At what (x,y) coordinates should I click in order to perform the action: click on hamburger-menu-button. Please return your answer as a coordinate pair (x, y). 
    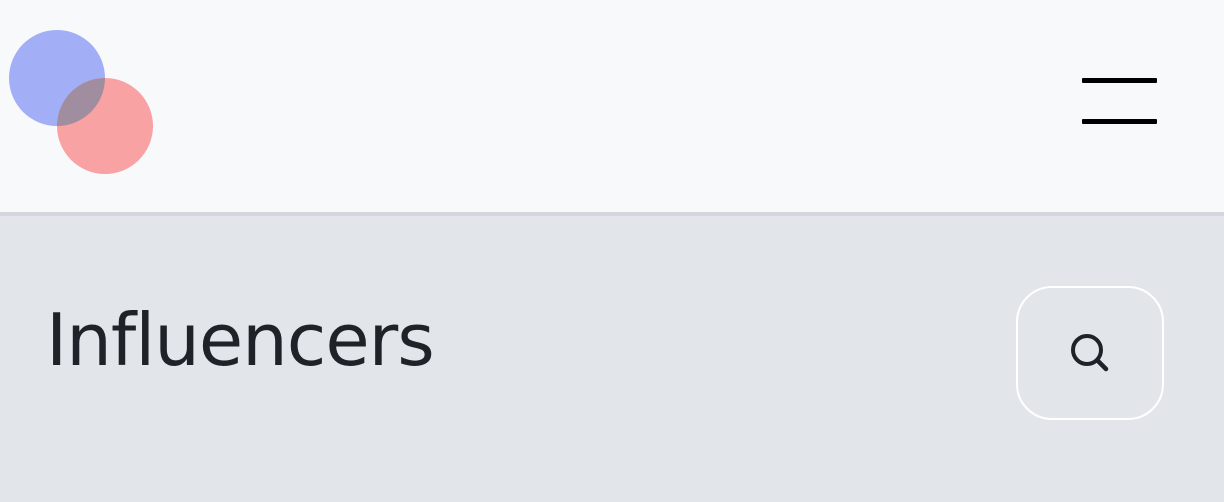
    Looking at the image, I should click on (1119, 101).